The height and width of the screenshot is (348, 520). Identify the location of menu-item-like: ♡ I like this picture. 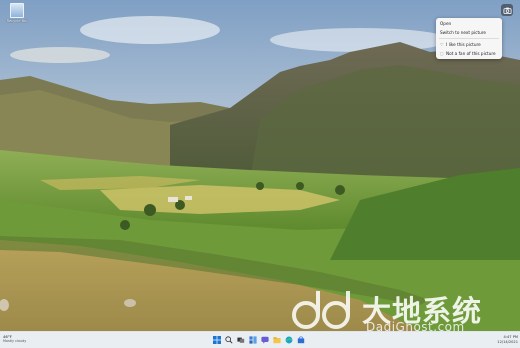
(469, 44).